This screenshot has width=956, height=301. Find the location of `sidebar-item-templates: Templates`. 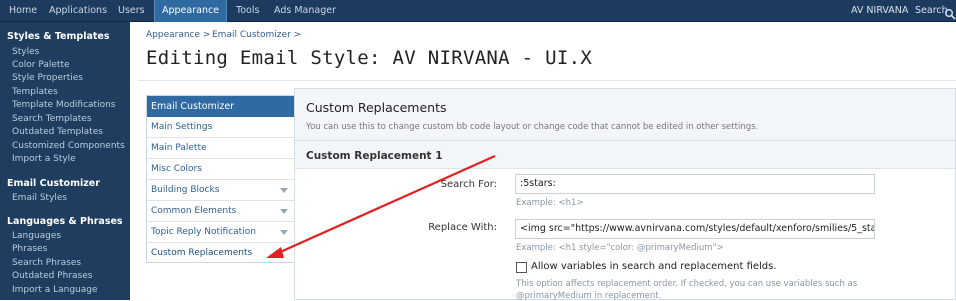

sidebar-item-templates: Templates is located at coordinates (35, 92).